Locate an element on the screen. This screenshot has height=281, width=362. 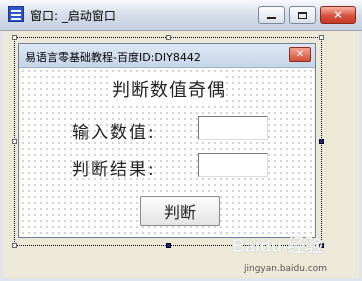
resize-handle-left is located at coordinates (14, 141).